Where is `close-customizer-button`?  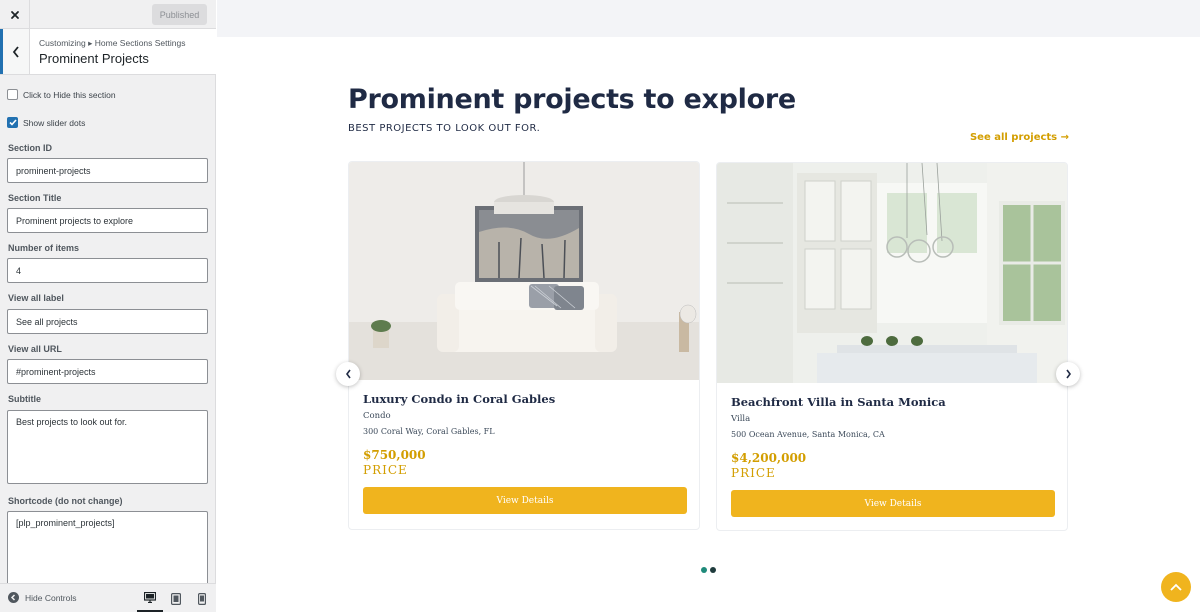
close-customizer-button is located at coordinates (15, 14).